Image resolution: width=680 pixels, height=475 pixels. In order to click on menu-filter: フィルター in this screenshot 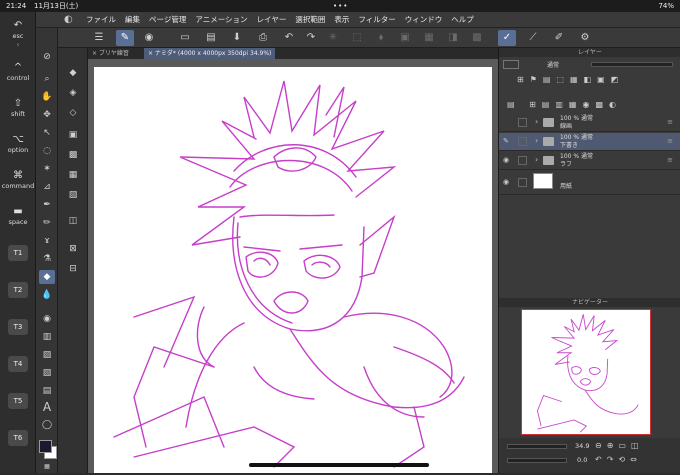, I will do `click(376, 20)`.